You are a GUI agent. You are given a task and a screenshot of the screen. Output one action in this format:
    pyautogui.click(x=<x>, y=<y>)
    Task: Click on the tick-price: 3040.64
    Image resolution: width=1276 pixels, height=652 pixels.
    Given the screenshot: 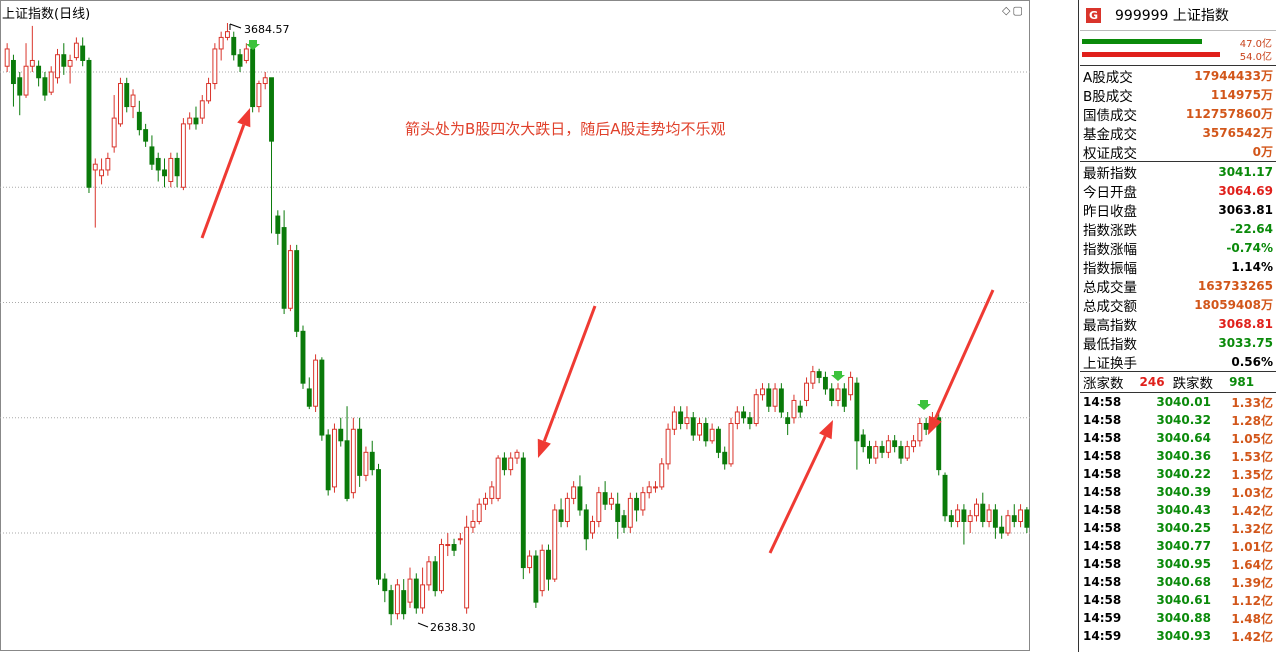 What is the action you would take?
    pyautogui.click(x=1183, y=438)
    